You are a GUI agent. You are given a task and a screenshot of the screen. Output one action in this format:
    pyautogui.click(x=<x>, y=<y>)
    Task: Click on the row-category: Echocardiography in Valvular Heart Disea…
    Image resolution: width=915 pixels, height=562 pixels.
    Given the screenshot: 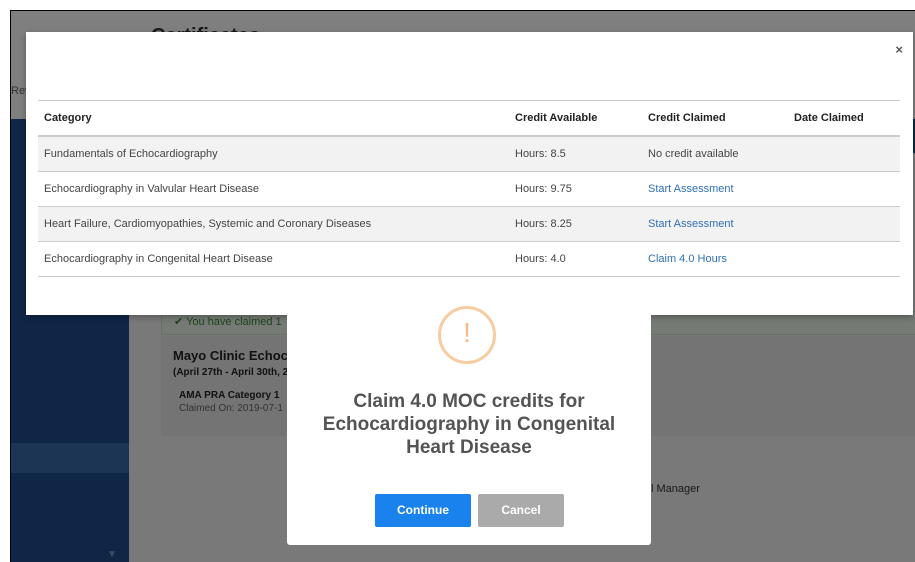 What is the action you would take?
    pyautogui.click(x=273, y=189)
    